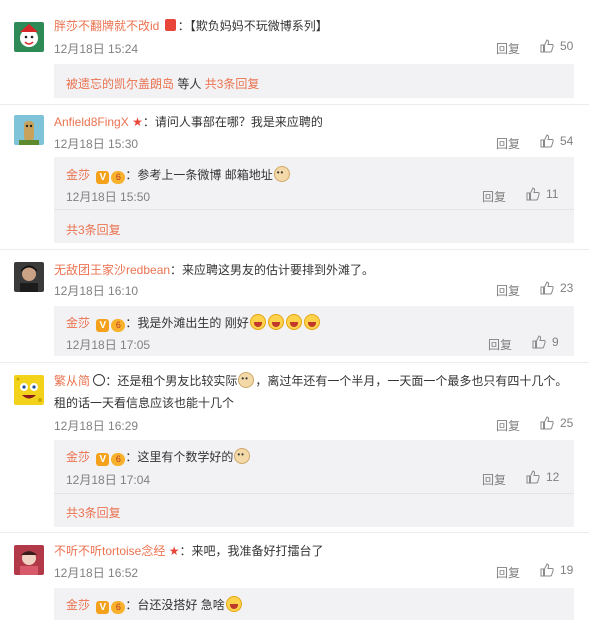 Image resolution: width=589 pixels, height=620 pixels. I want to click on like-button: 54, so click(556, 141).